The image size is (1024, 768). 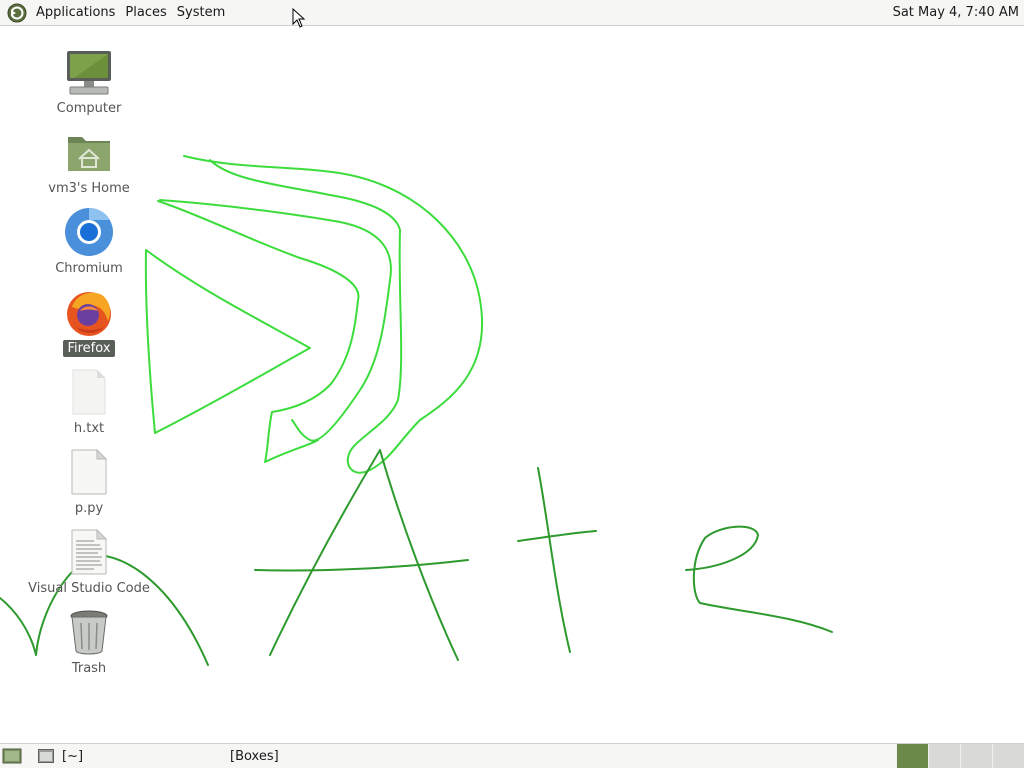 What do you see at coordinates (956, 13) in the screenshot?
I see `clock: Sat May 4, 7:40 AM` at bounding box center [956, 13].